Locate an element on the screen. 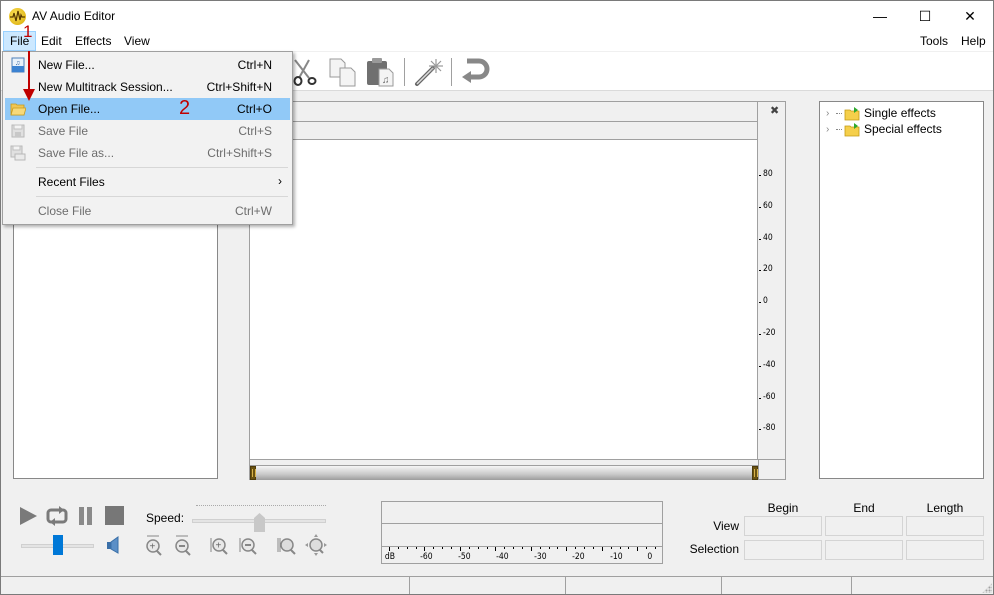 The width and height of the screenshot is (994, 595). zoom-out-vertical-icon is located at coordinates (183, 546).